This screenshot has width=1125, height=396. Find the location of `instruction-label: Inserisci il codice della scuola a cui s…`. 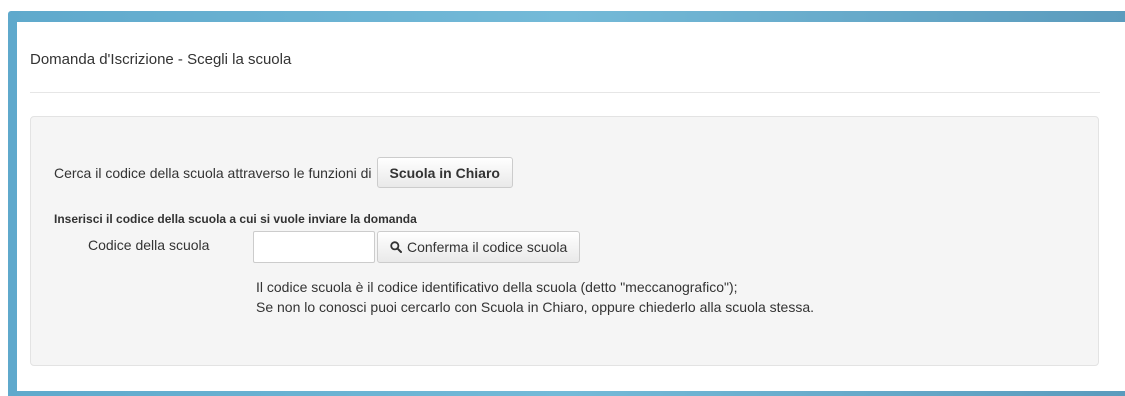

instruction-label: Inserisci il codice della scuola a cui s… is located at coordinates (235, 219).